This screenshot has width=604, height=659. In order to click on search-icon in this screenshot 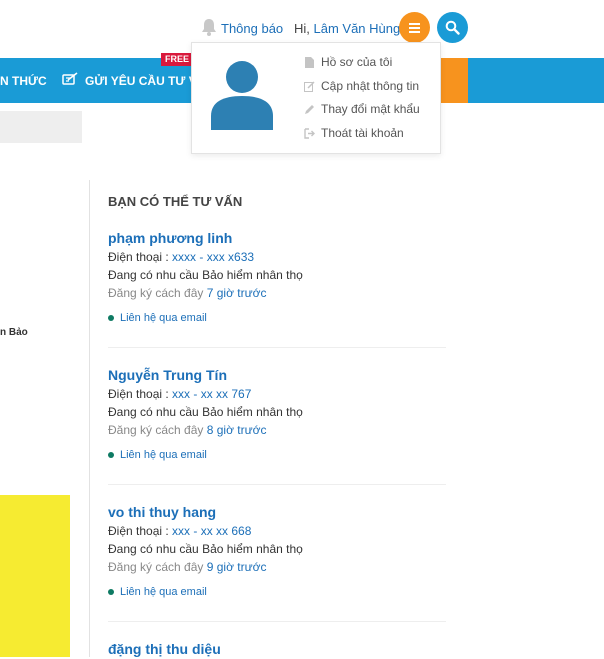, I will do `click(452, 27)`.